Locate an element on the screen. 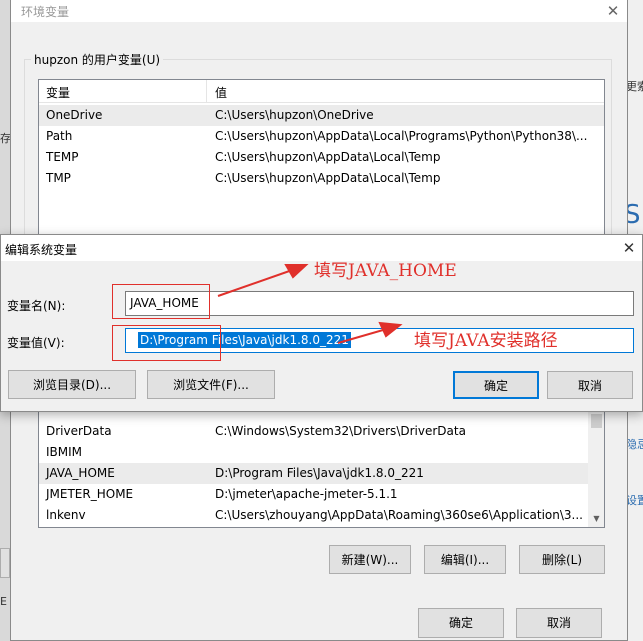 Image resolution: width=643 pixels, height=641 pixels. annotation-value-hint: 填写JAVA安装路径 is located at coordinates (486, 341).